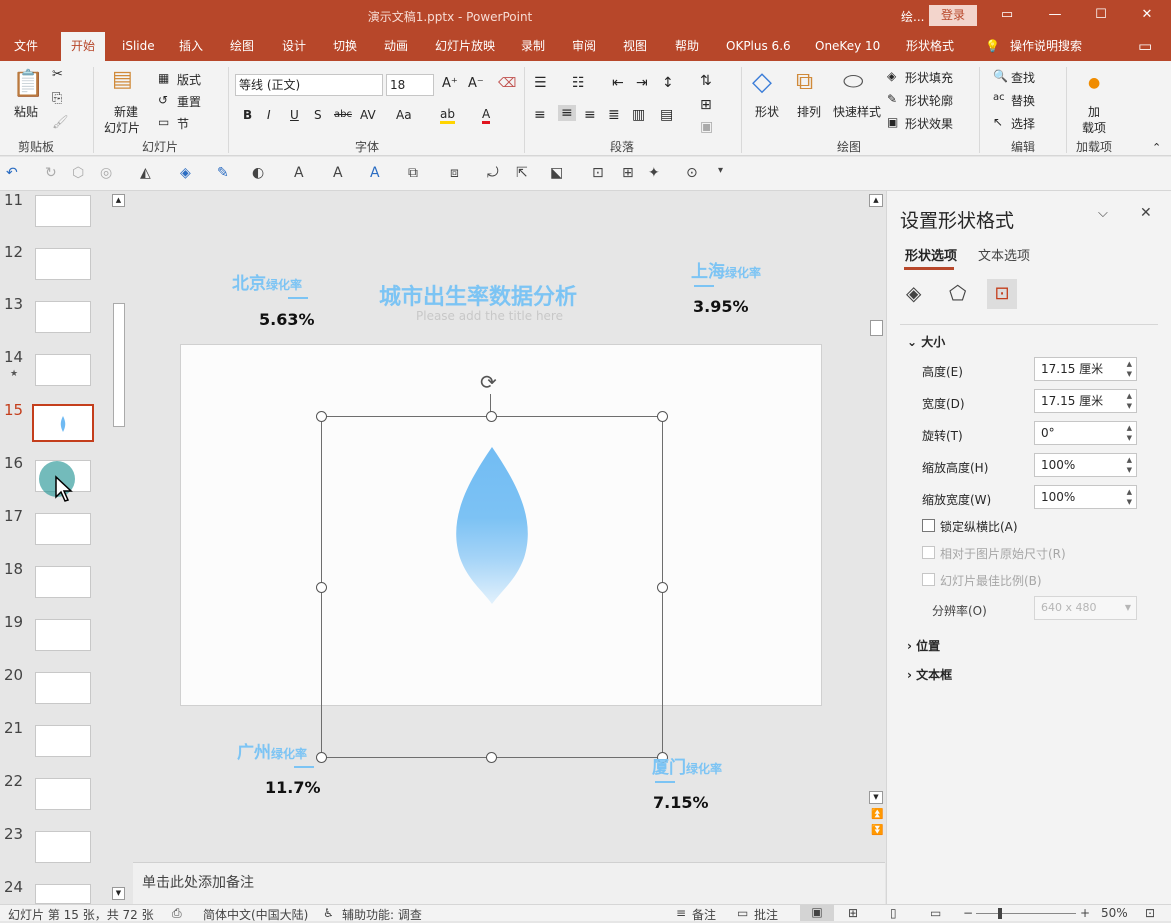 This screenshot has width=1171, height=923. I want to click on text-direction-icon: ⇅, so click(706, 81).